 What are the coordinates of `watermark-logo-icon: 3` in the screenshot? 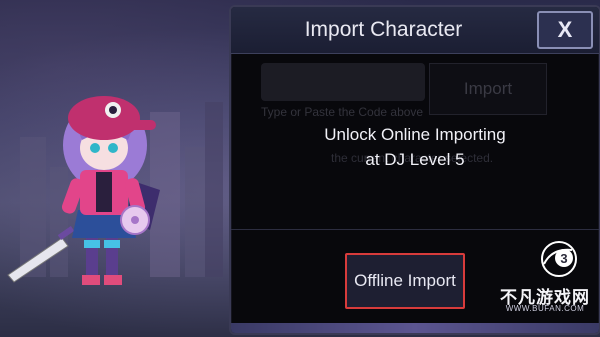 It's located at (559, 259).